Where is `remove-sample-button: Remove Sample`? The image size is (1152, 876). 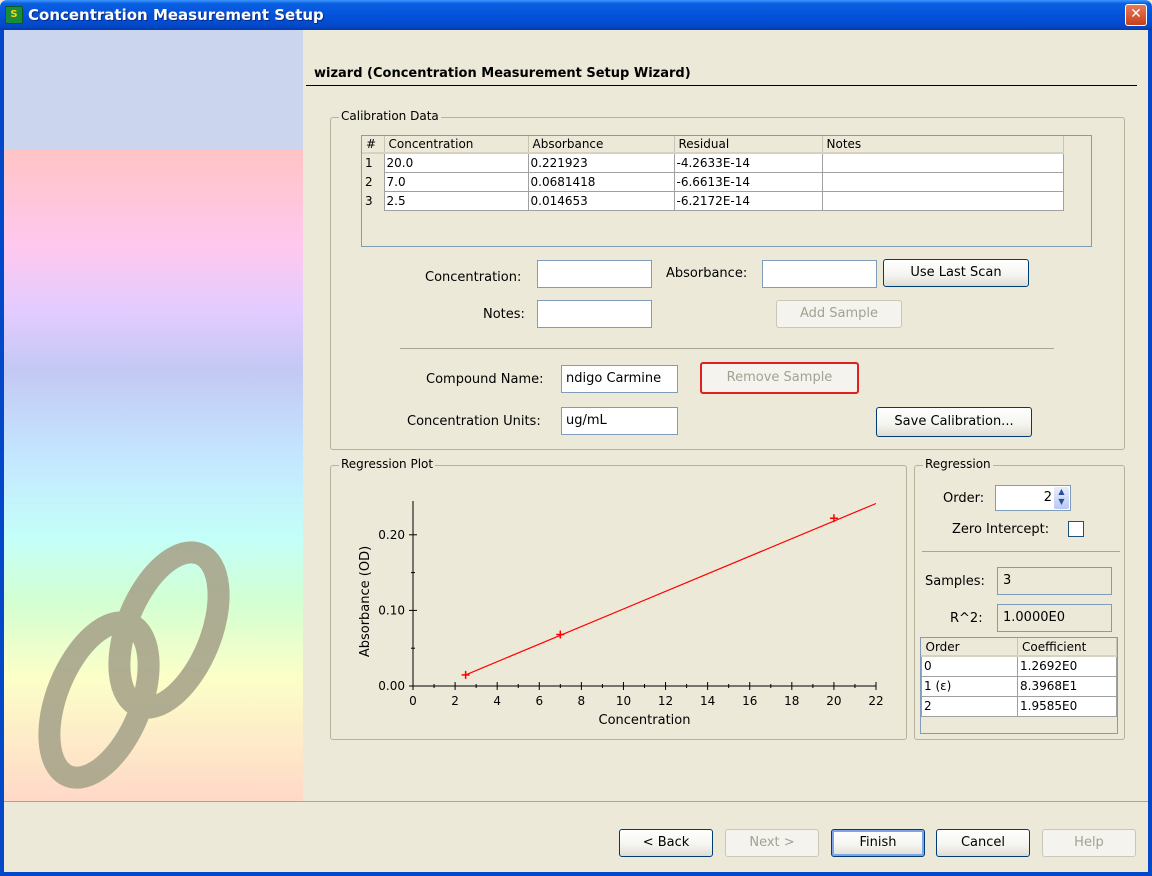
remove-sample-button: Remove Sample is located at coordinates (779, 378).